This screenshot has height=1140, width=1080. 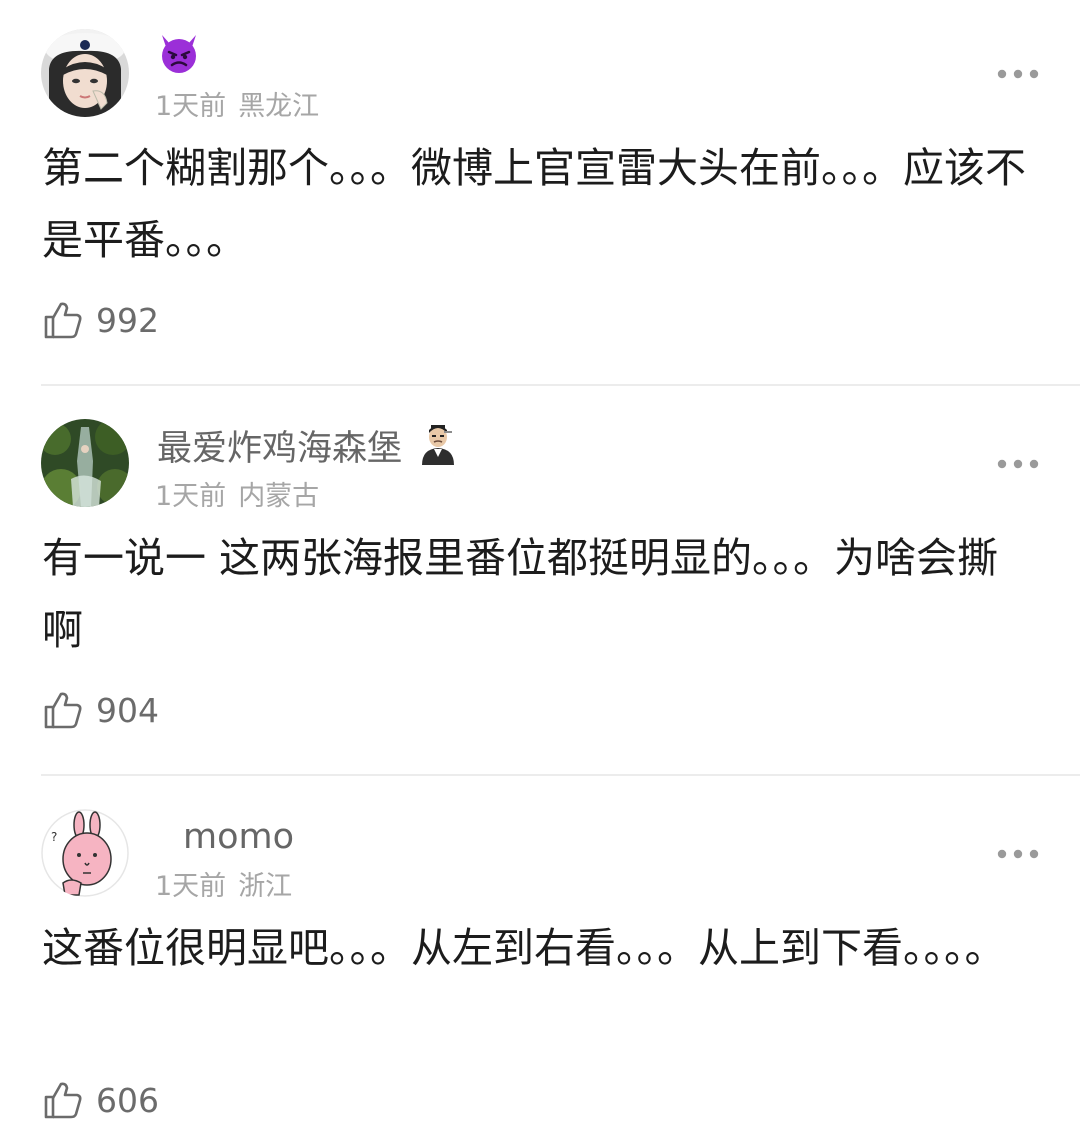 What do you see at coordinates (265, 886) in the screenshot?
I see `comment-location: 浙江` at bounding box center [265, 886].